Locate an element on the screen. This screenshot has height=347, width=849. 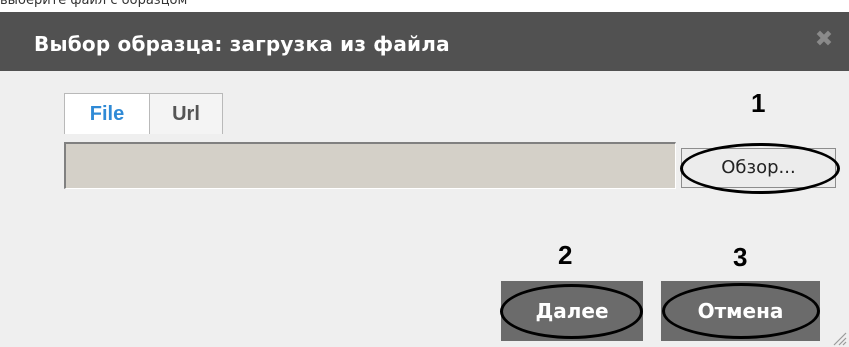
close-icon: ✖ is located at coordinates (824, 40).